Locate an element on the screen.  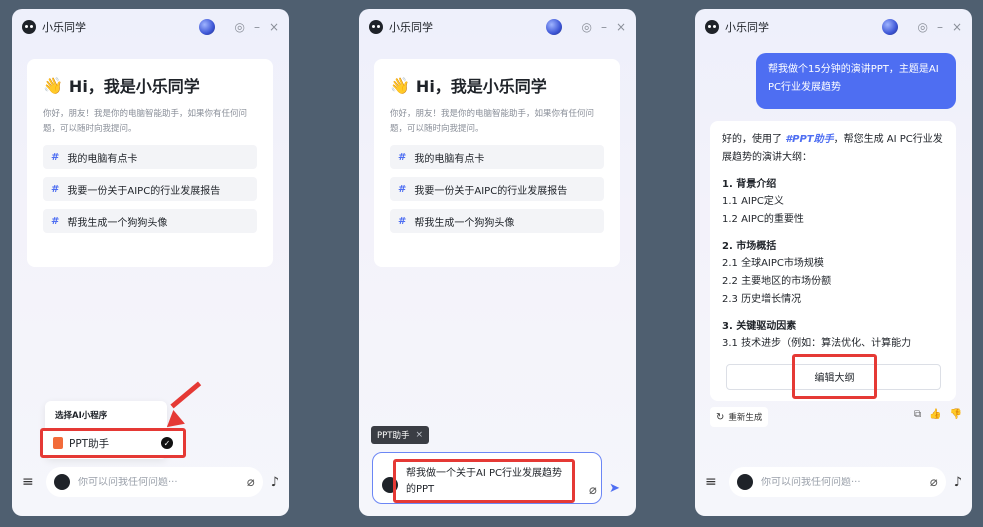
ppt-assistant-tag: PPT助手 × is located at coordinates (400, 435).